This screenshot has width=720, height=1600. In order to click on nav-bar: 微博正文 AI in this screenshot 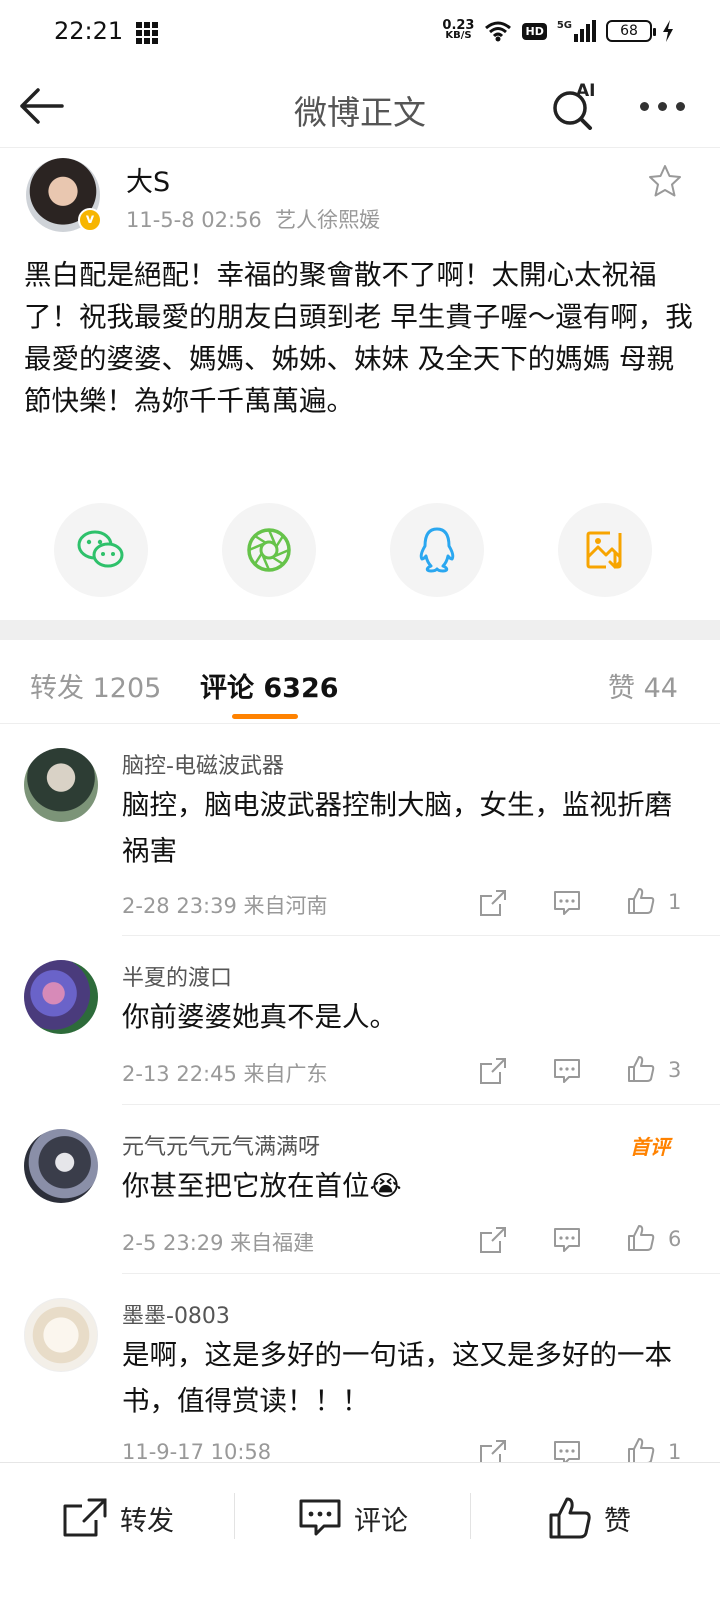, I will do `click(360, 106)`.